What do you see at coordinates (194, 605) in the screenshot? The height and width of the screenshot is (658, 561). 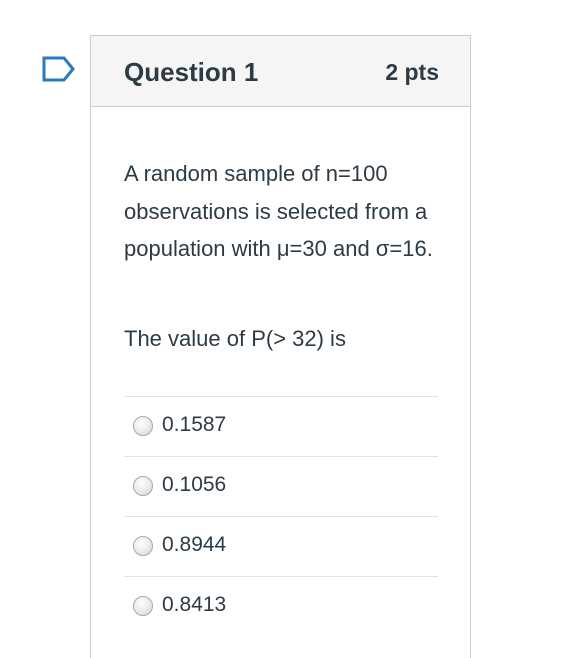 I see `answer-label: 0.8413` at bounding box center [194, 605].